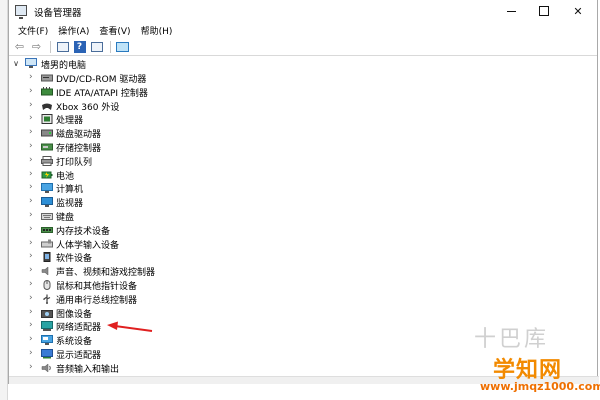 This screenshot has height=400, width=600. What do you see at coordinates (47, 216) in the screenshot?
I see `keyboard-icon` at bounding box center [47, 216].